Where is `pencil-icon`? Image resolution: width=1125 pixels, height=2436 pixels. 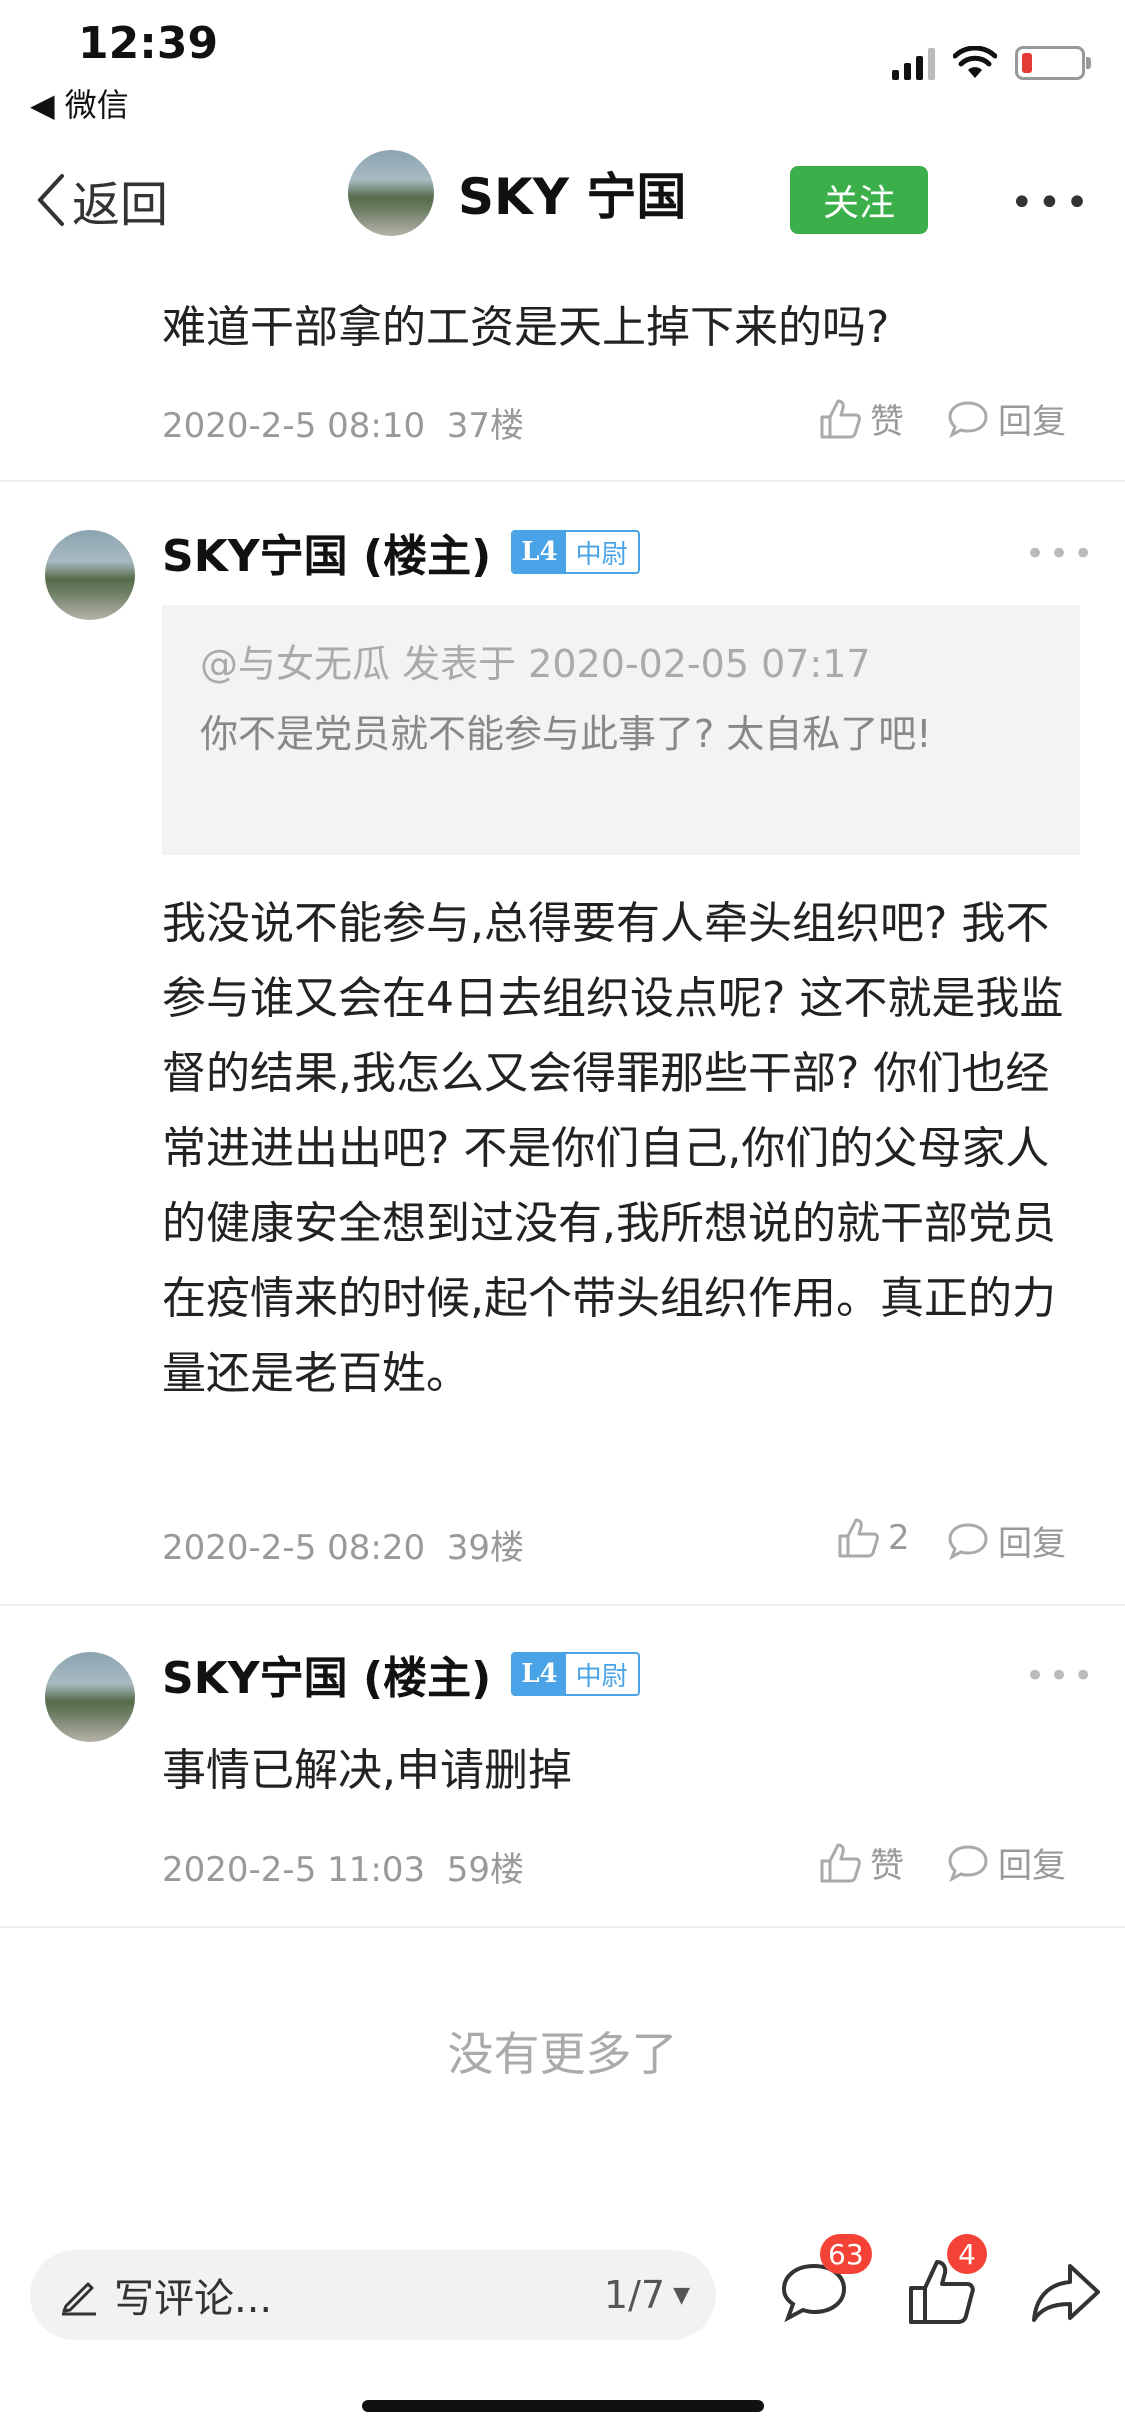 pencil-icon is located at coordinates (79, 2299).